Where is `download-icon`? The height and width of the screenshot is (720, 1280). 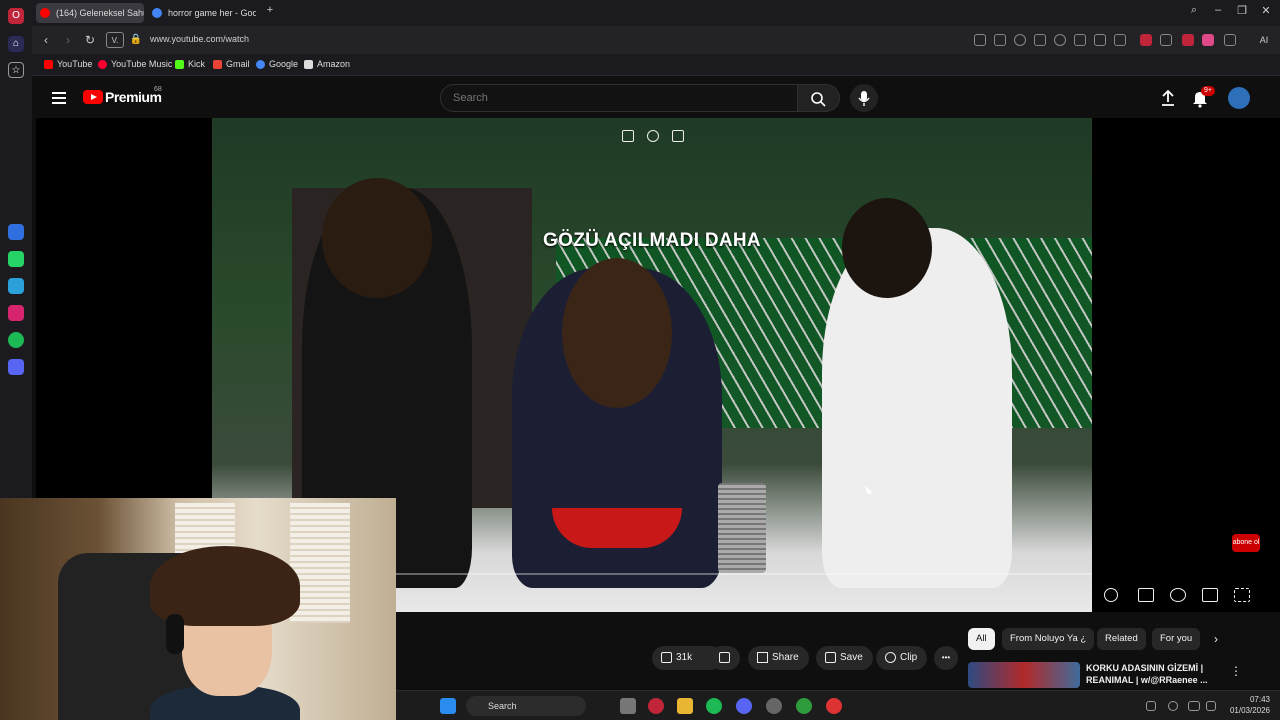 download-icon is located at coordinates (1080, 40).